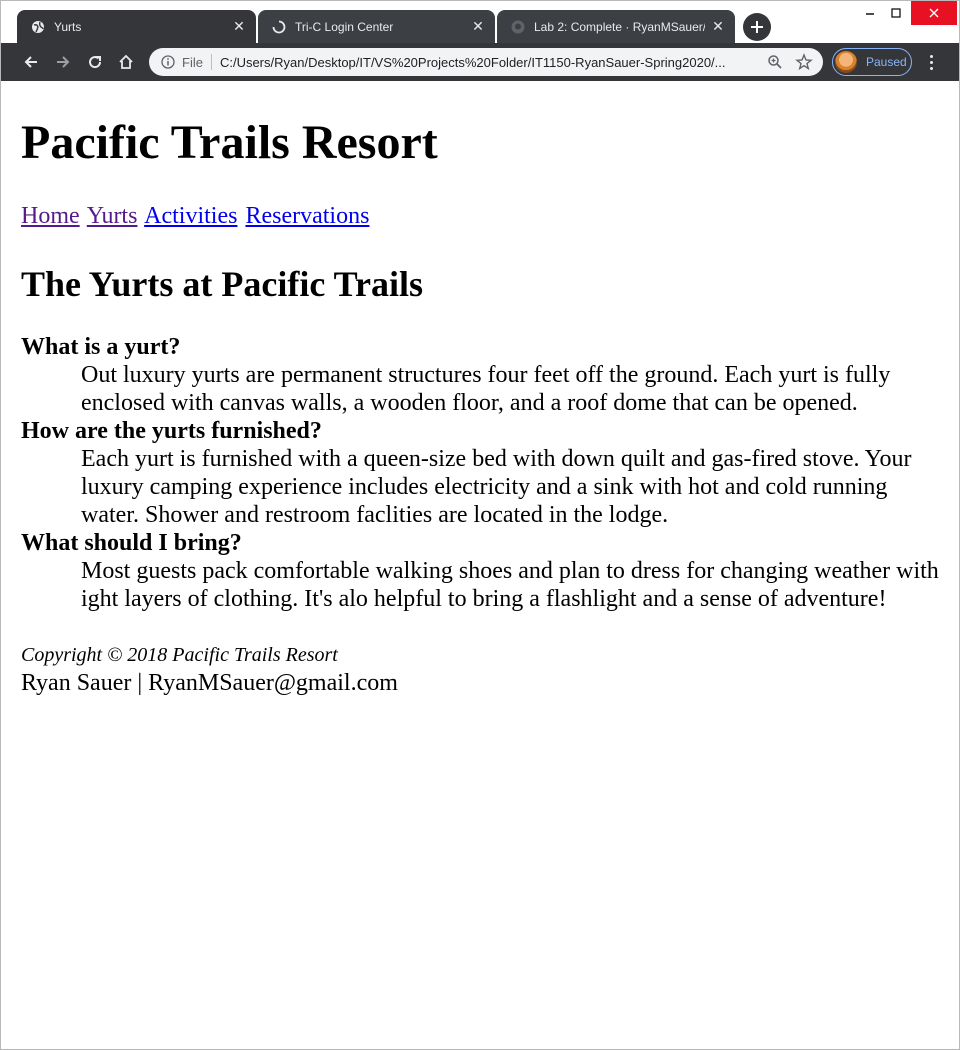 Image resolution: width=960 pixels, height=1050 pixels. I want to click on page-heading: The Yurts at Pacific Trails, so click(222, 284).